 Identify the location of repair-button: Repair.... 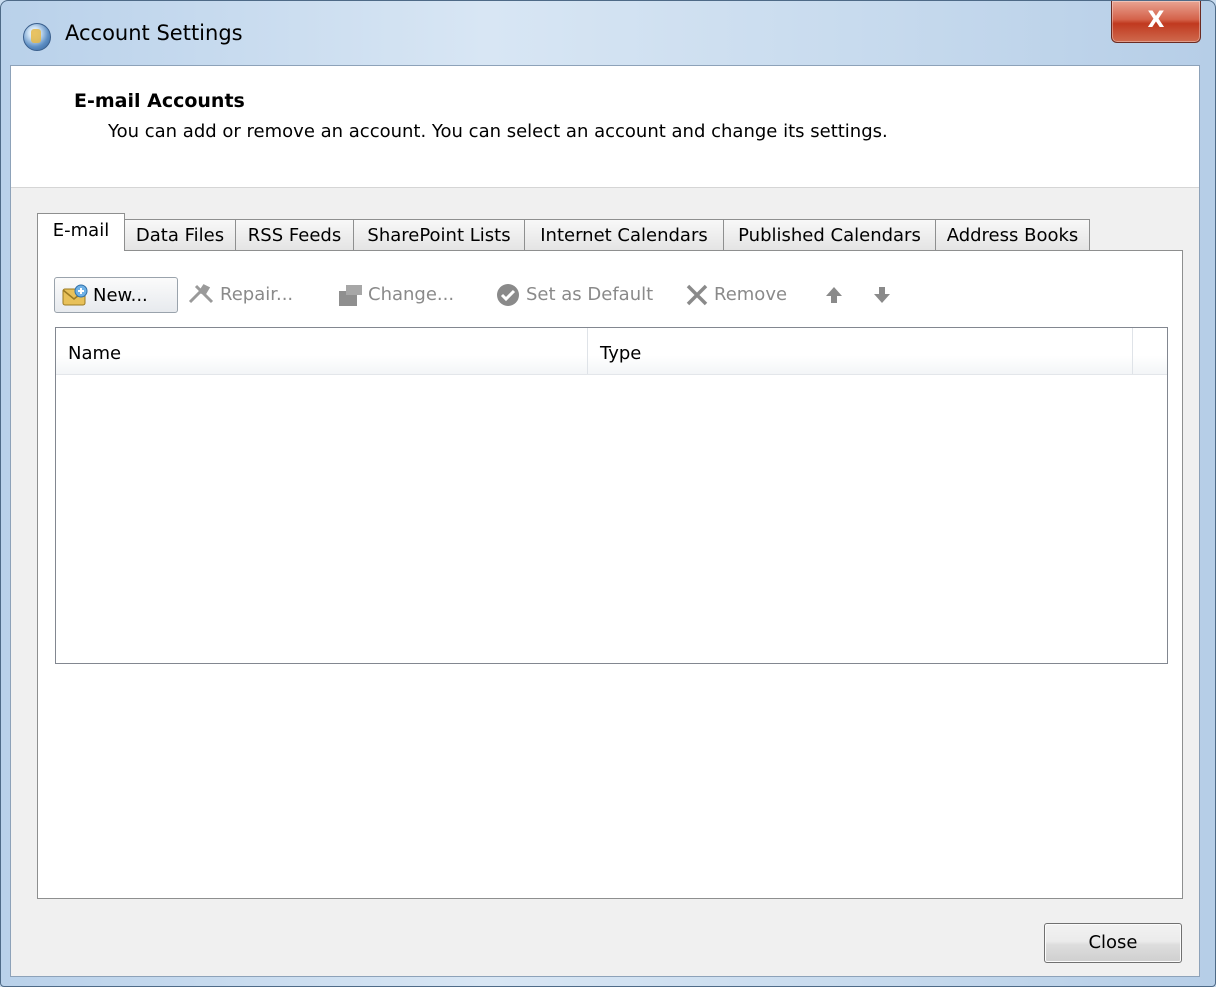
(239, 295).